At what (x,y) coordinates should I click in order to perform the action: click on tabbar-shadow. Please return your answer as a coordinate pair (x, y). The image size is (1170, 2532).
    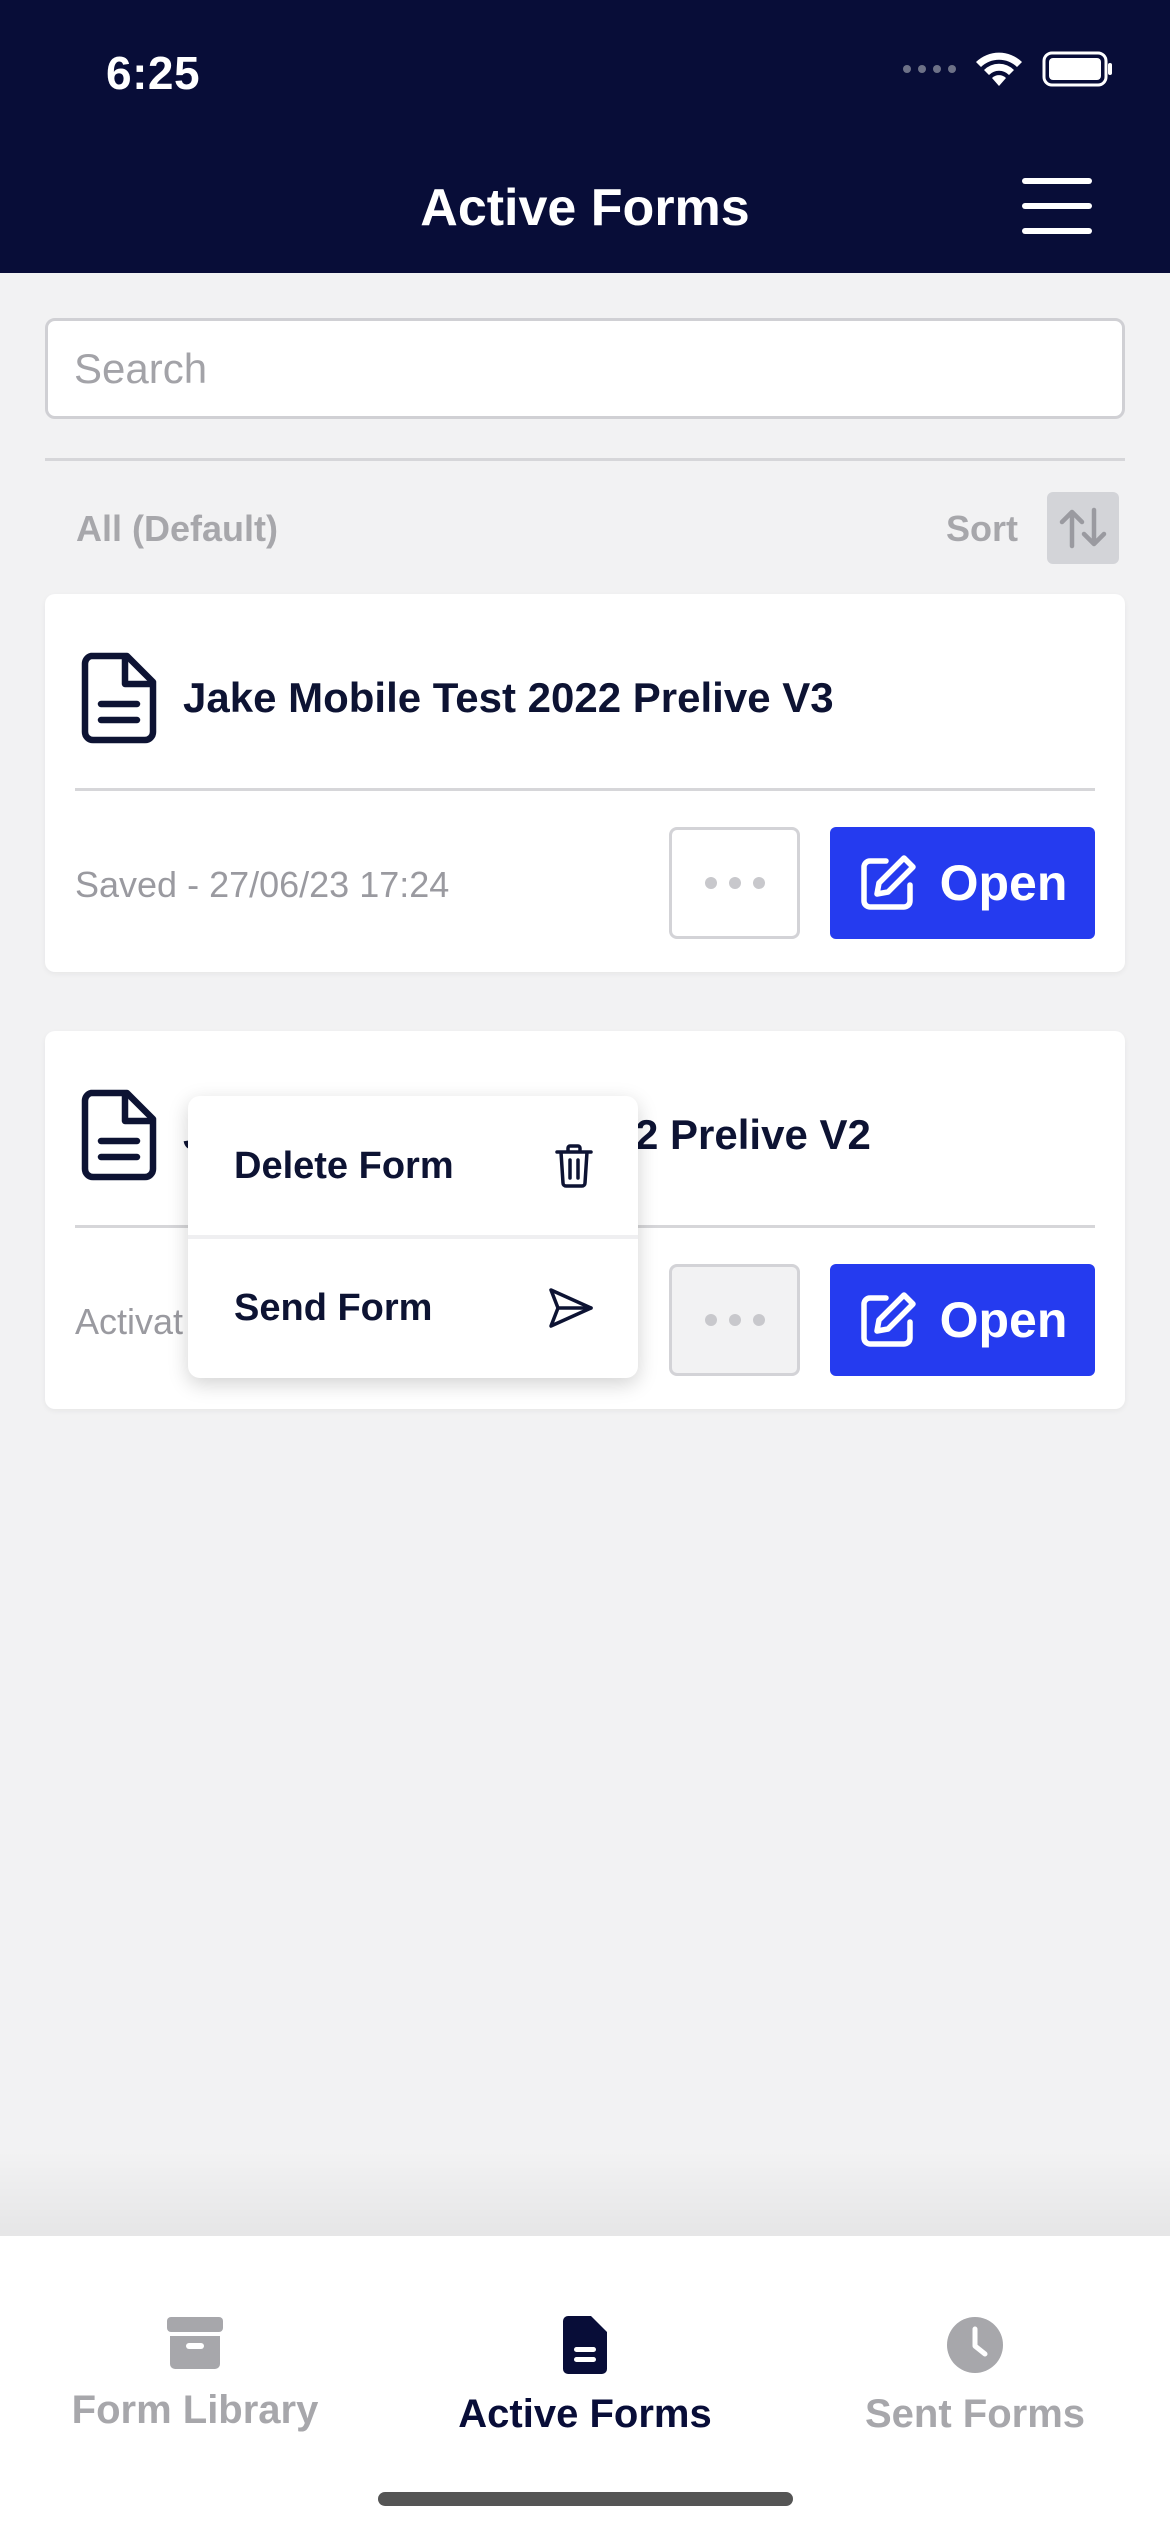
    Looking at the image, I should click on (585, 2193).